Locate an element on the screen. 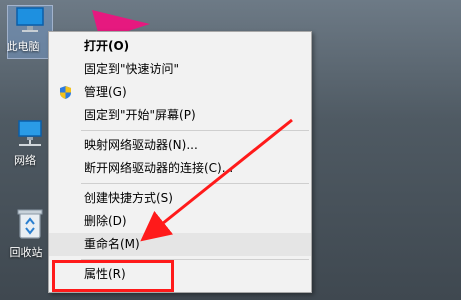 The width and height of the screenshot is (461, 300). shield-icon is located at coordinates (65, 92).